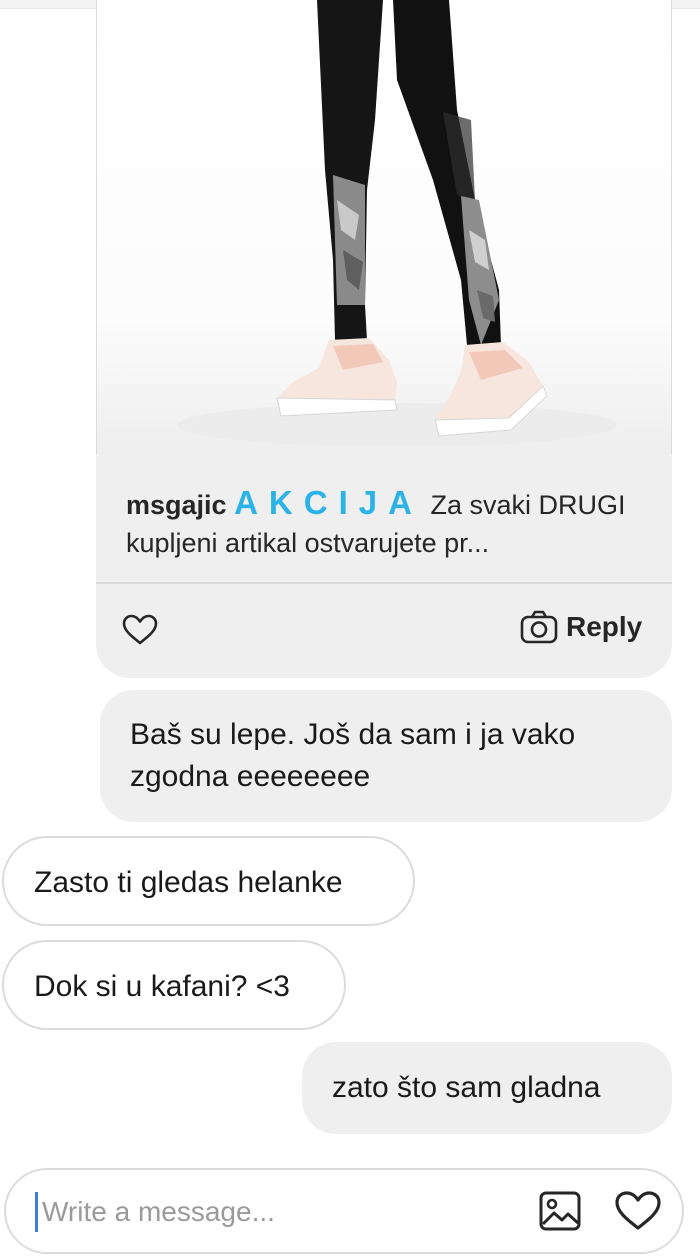 This screenshot has height=1258, width=700. What do you see at coordinates (604, 626) in the screenshot?
I see `reply-label: Reply` at bounding box center [604, 626].